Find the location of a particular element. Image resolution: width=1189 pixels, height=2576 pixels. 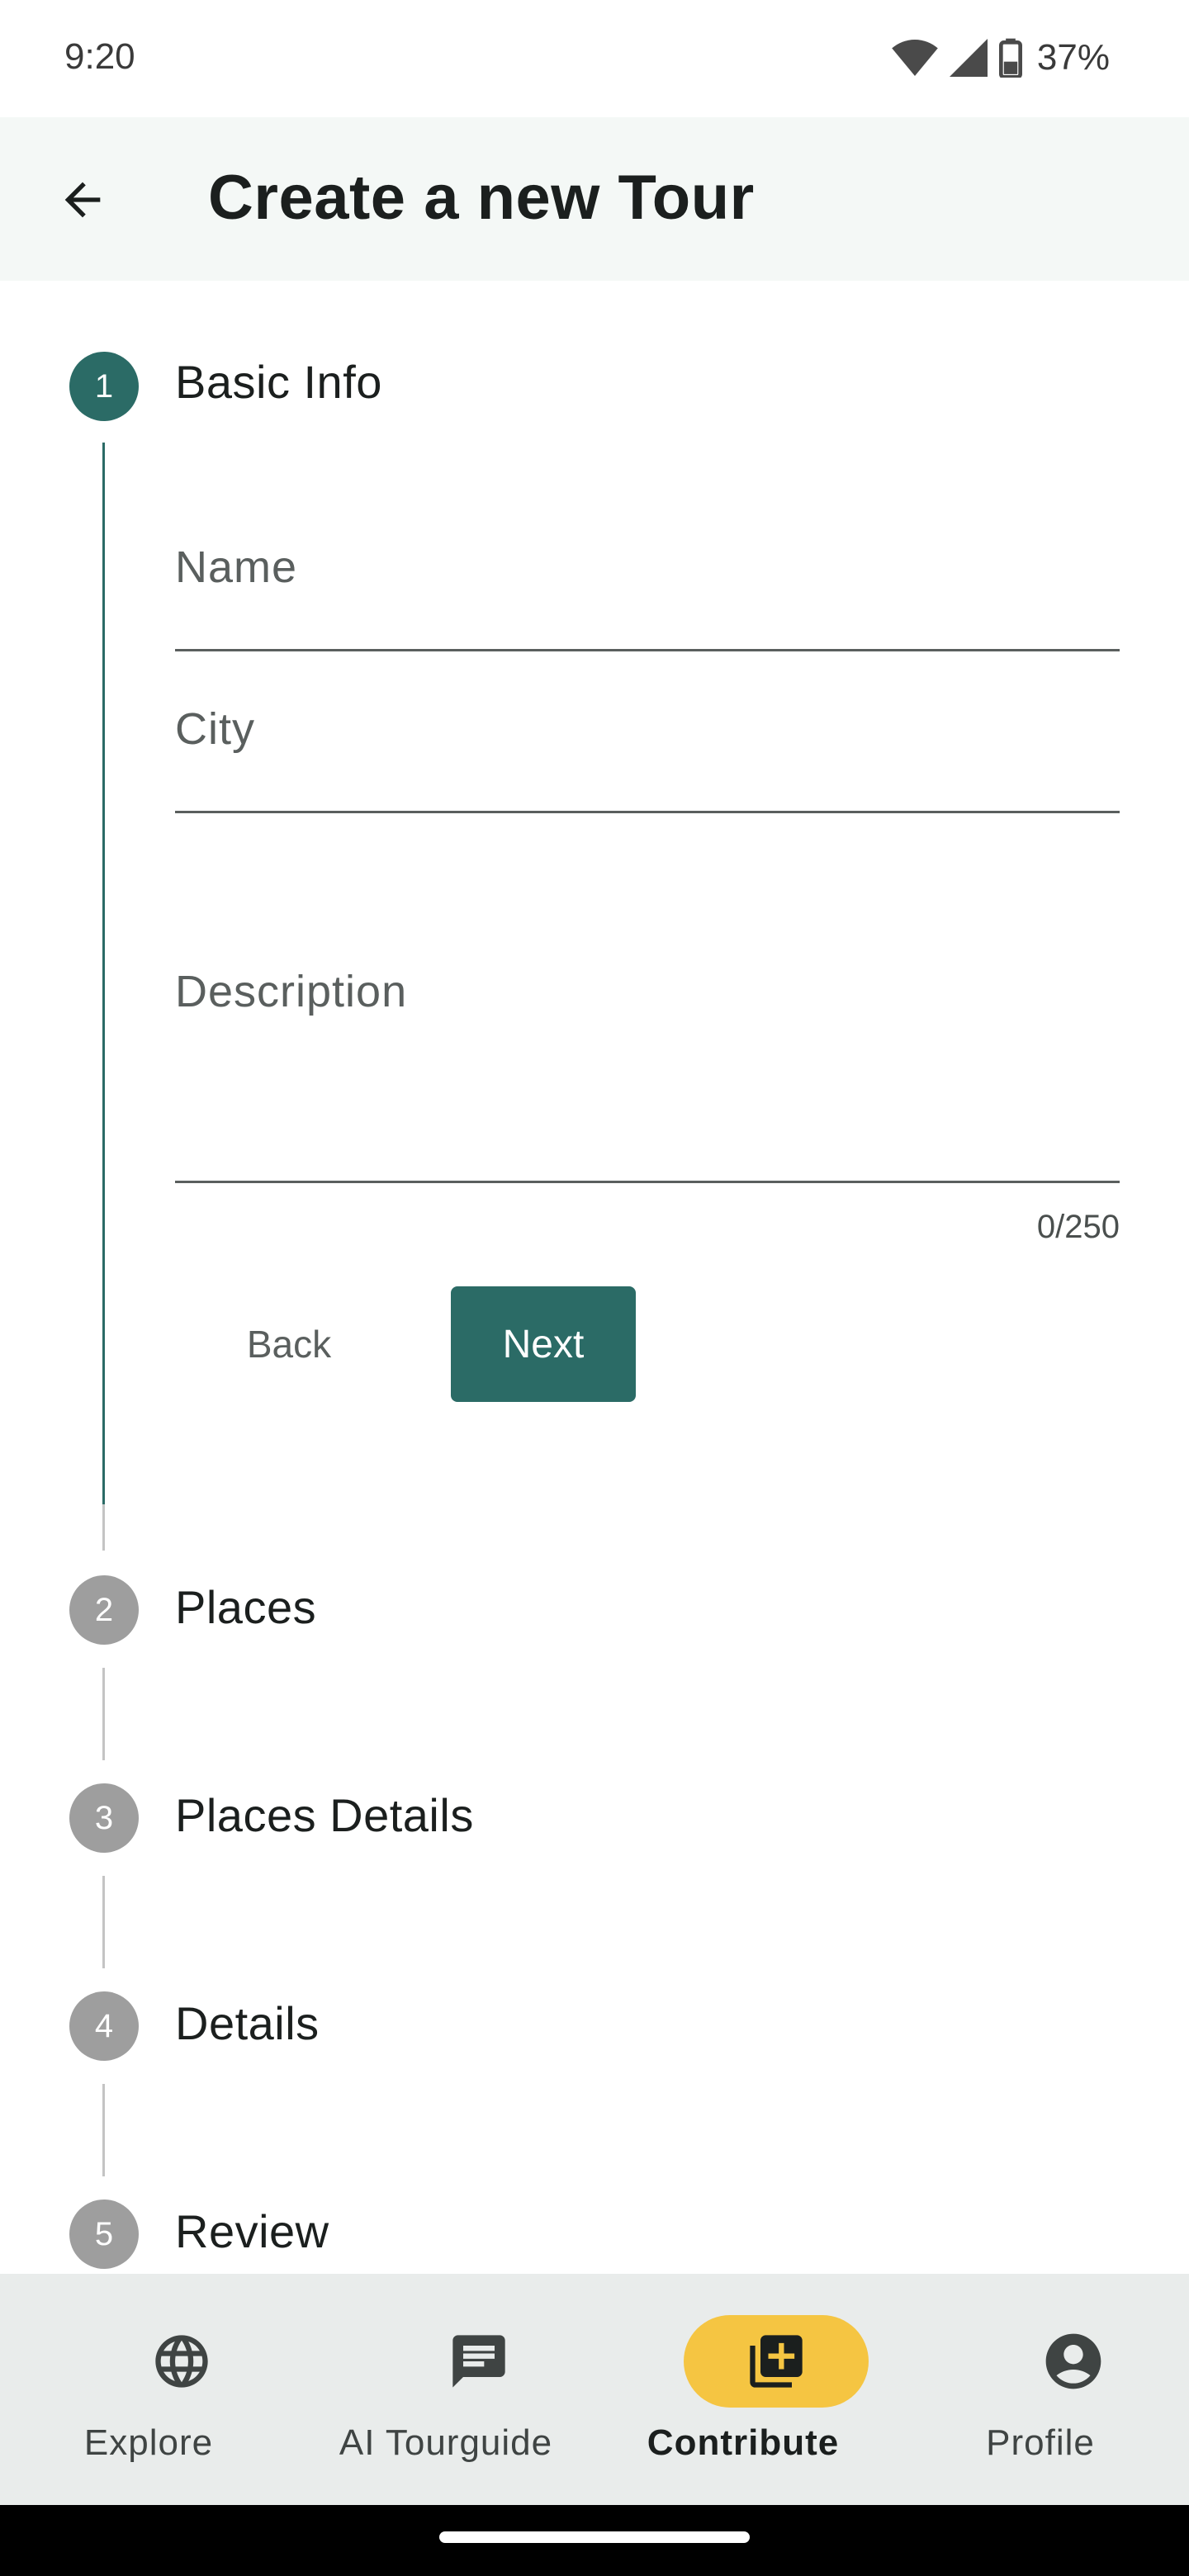

nav-label-contribute: Contribute is located at coordinates (743, 2442).